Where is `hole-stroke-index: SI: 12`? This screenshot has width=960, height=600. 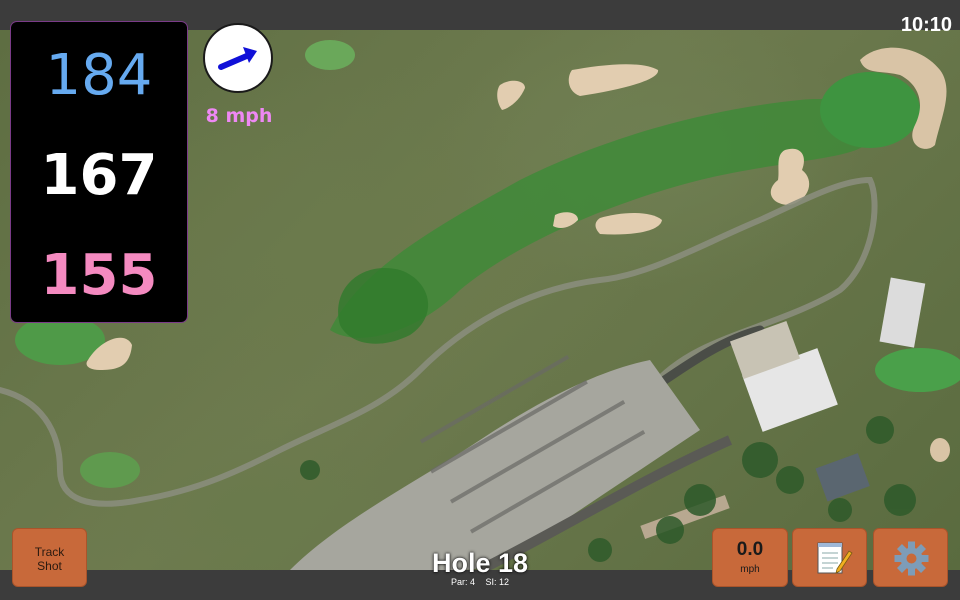
hole-stroke-index: SI: 12 is located at coordinates (497, 582).